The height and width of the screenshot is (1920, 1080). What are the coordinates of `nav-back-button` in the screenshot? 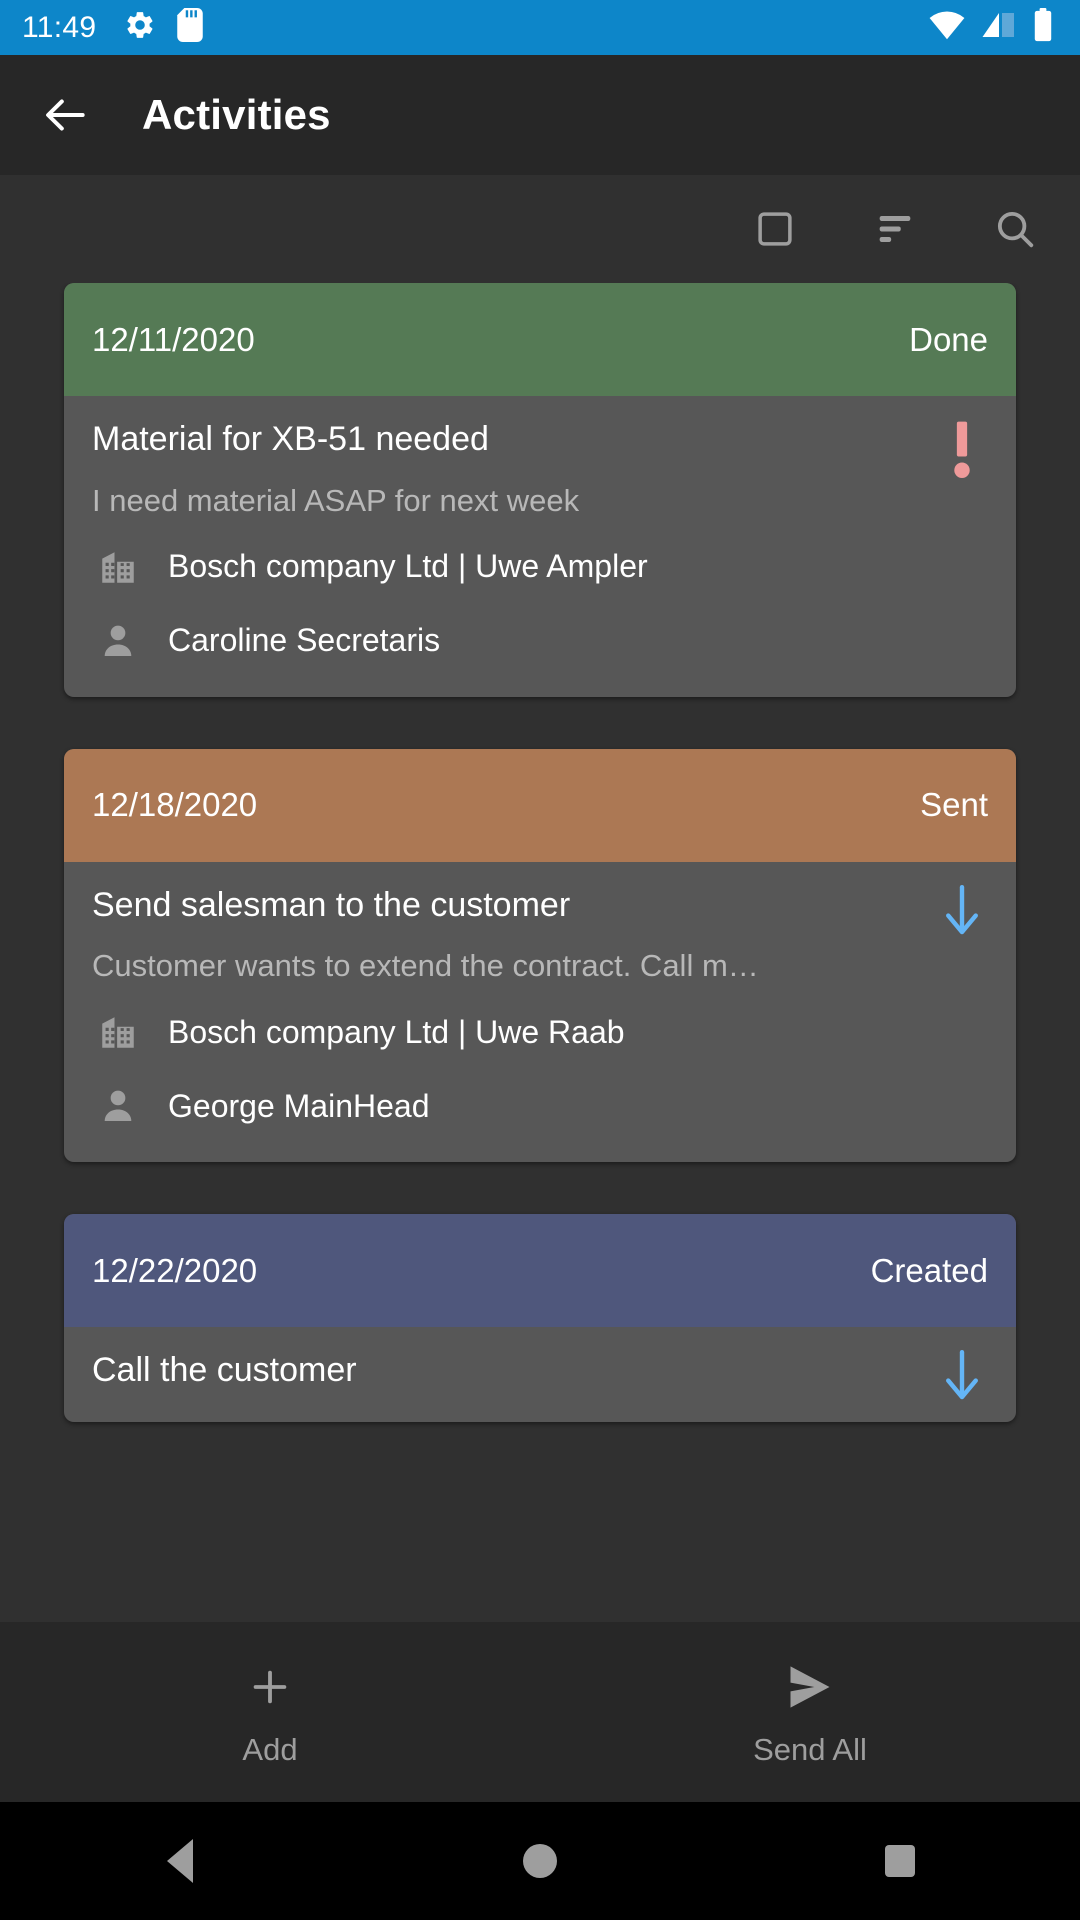 It's located at (180, 1861).